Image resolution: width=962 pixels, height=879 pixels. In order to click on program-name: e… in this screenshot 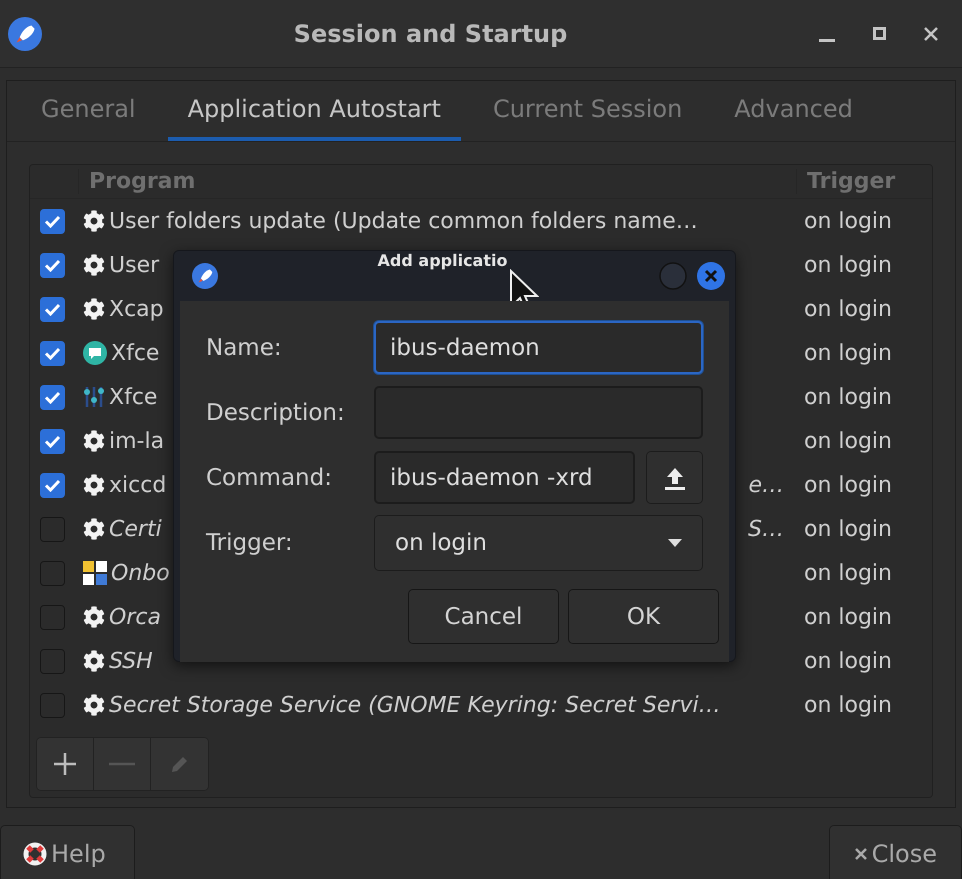, I will do `click(766, 485)`.